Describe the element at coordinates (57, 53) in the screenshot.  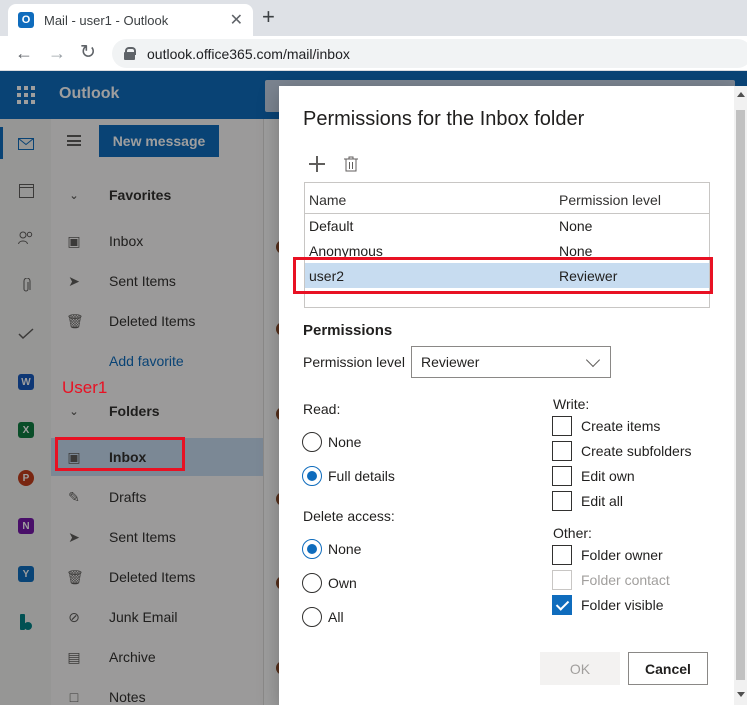
I see `forward-icon: →` at that location.